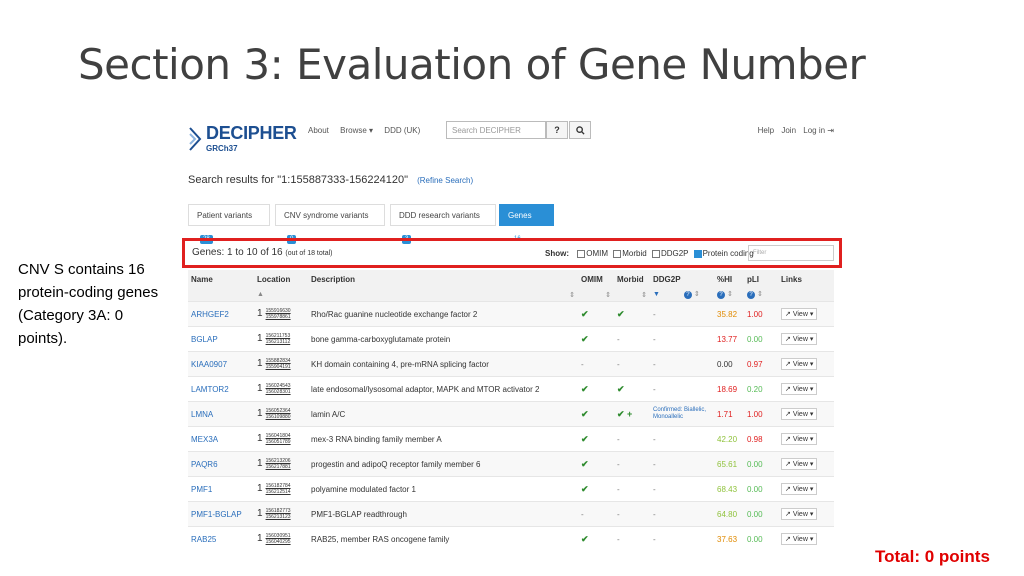  What do you see at coordinates (278, 439) in the screenshot?
I see `location-range: 156041804 156051789` at bounding box center [278, 439].